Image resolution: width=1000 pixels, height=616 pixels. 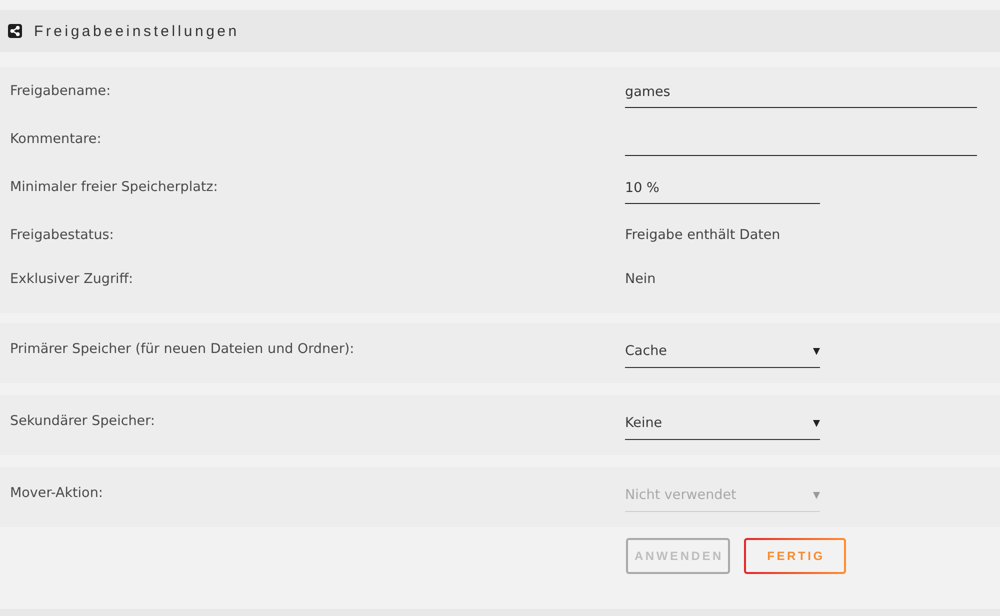 I want to click on field-label: Primärer Speicher (für neuen Dateien und Ordner):, so click(x=182, y=349).